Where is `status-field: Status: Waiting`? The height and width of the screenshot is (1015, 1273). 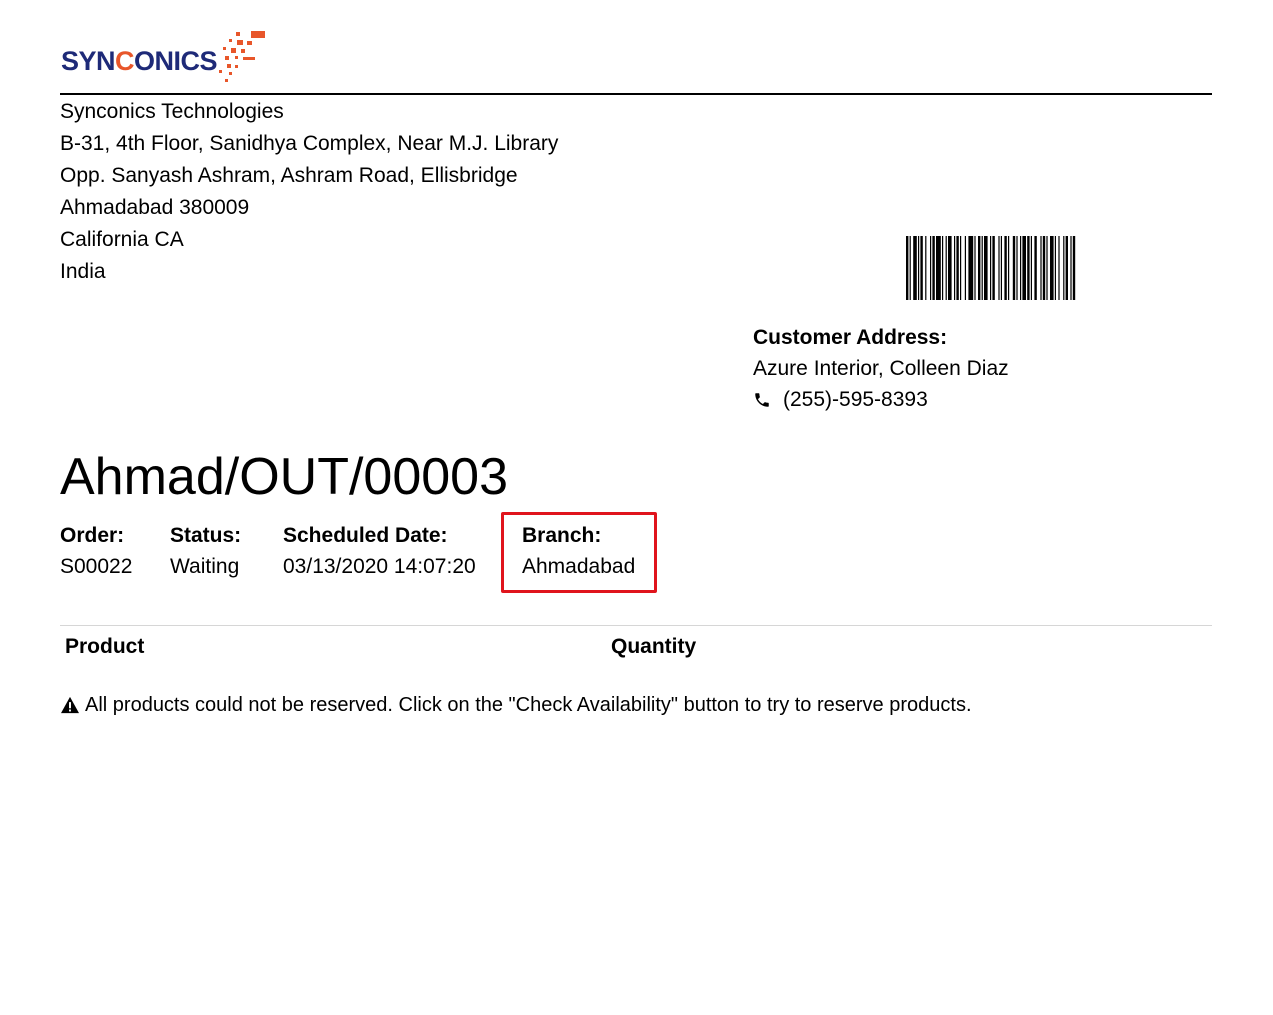 status-field: Status: Waiting is located at coordinates (205, 551).